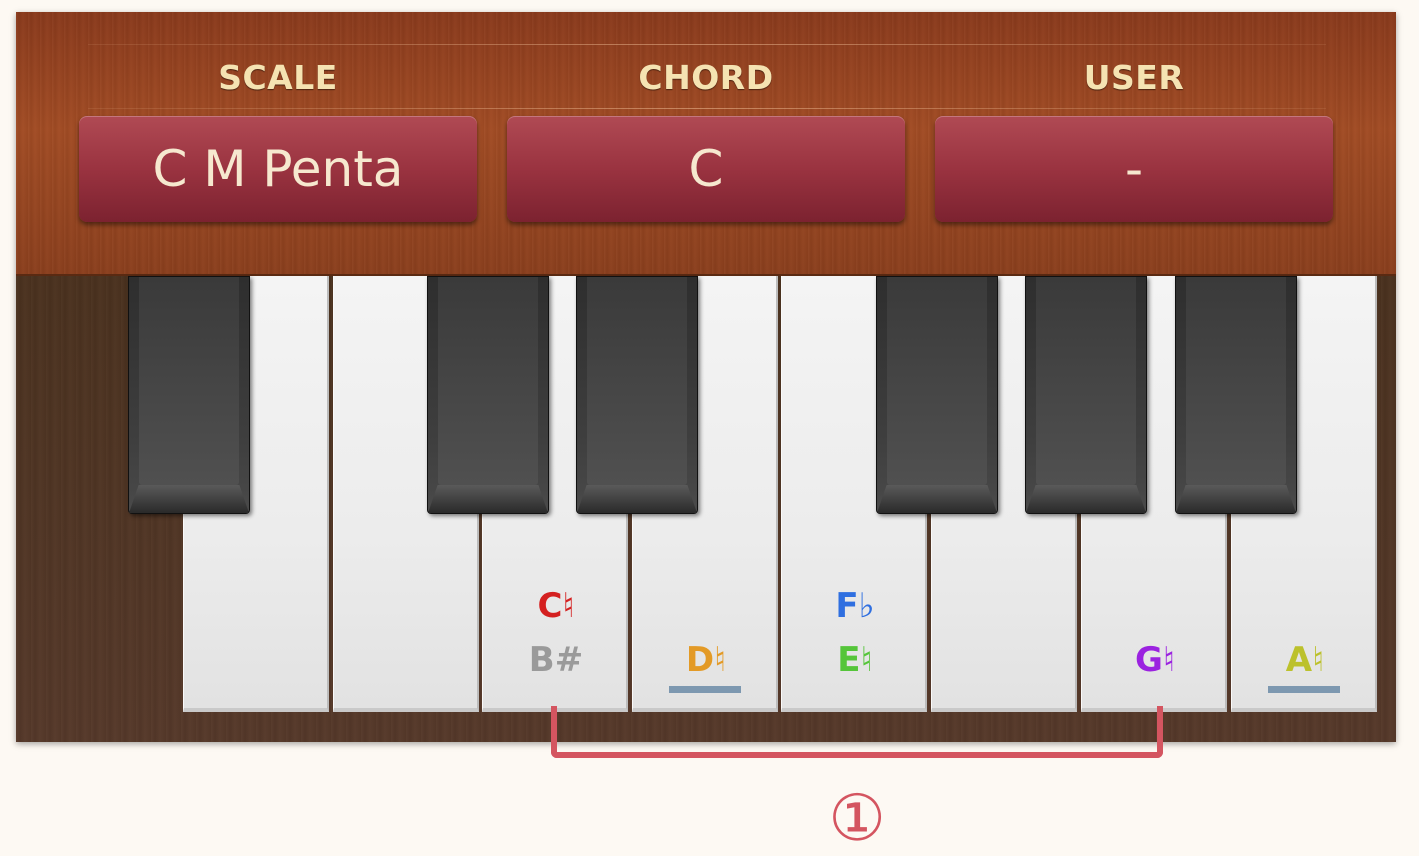 Image resolution: width=1419 pixels, height=856 pixels. I want to click on note-label-bottom: D♮, so click(706, 660).